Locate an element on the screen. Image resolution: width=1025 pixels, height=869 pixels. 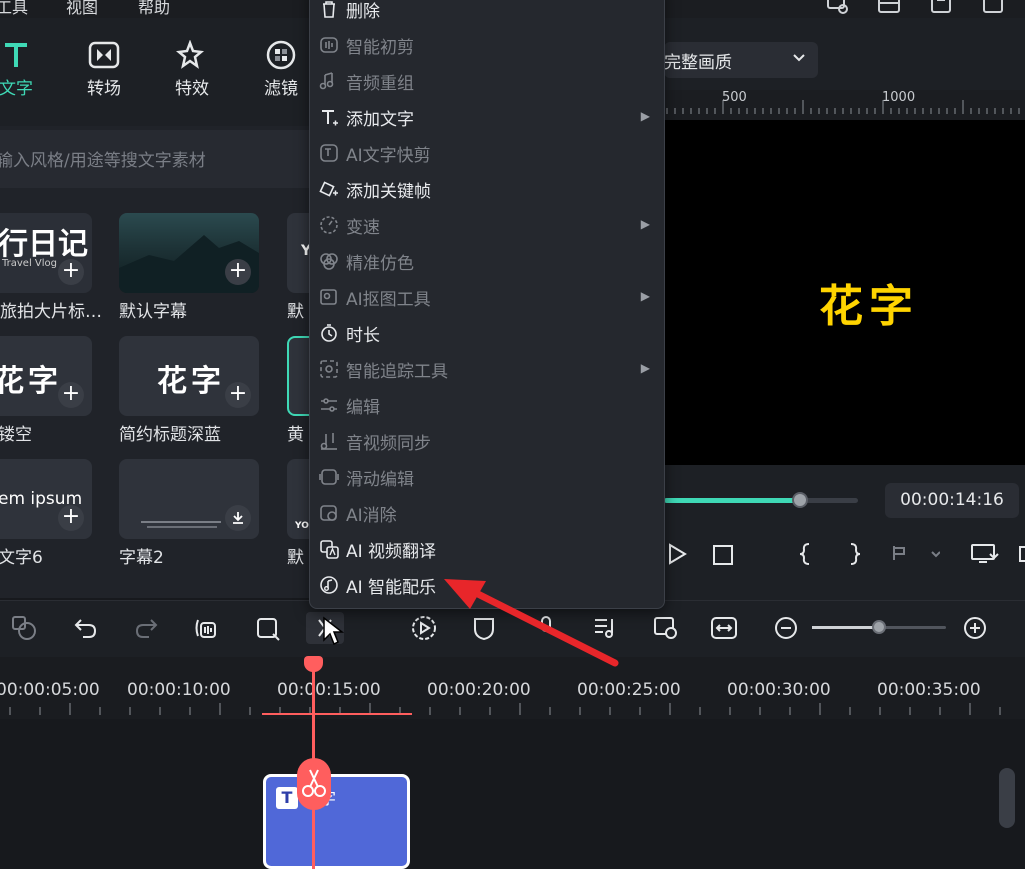
layout-icon is located at coordinates (889, 8).